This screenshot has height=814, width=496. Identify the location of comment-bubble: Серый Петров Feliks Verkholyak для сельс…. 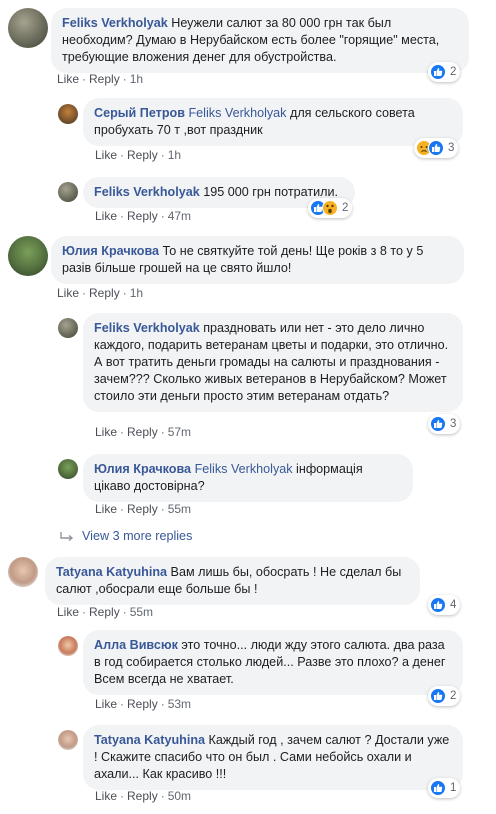
(273, 122).